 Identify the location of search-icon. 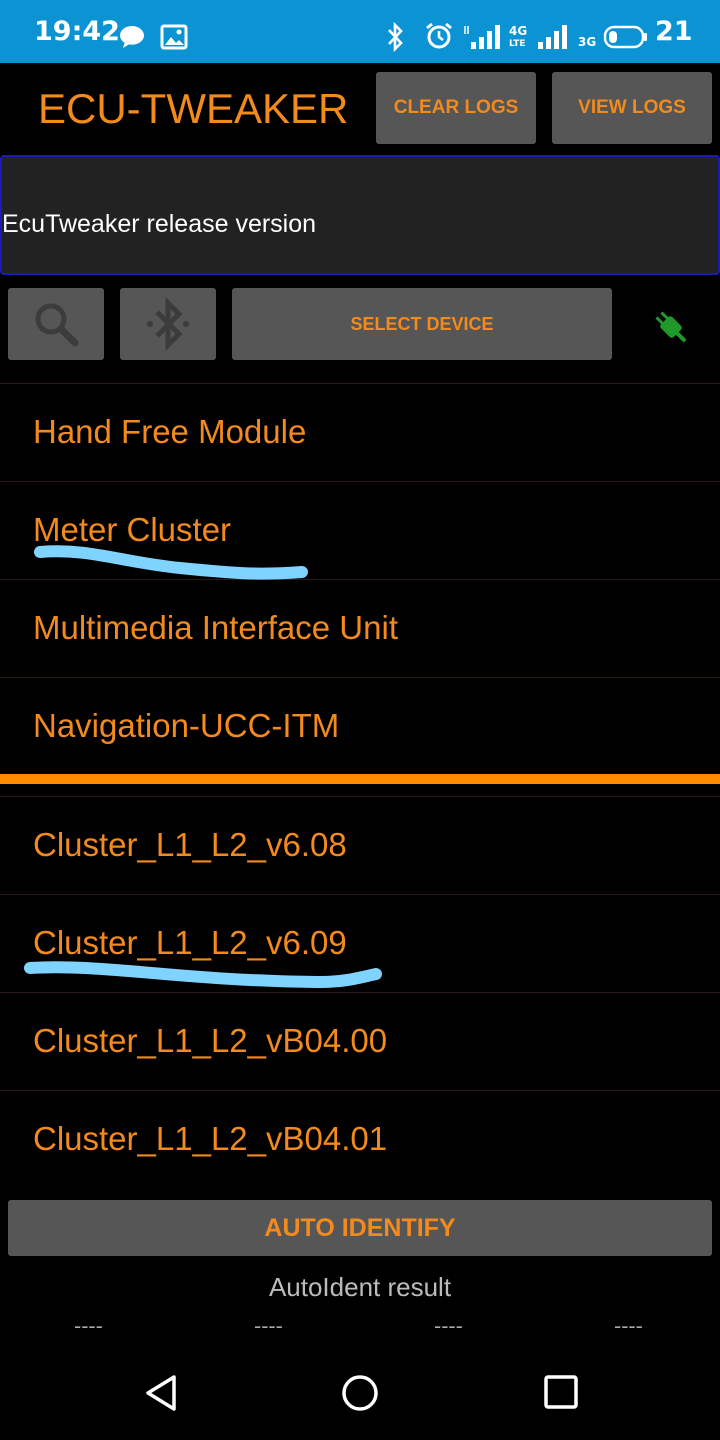
(57, 325).